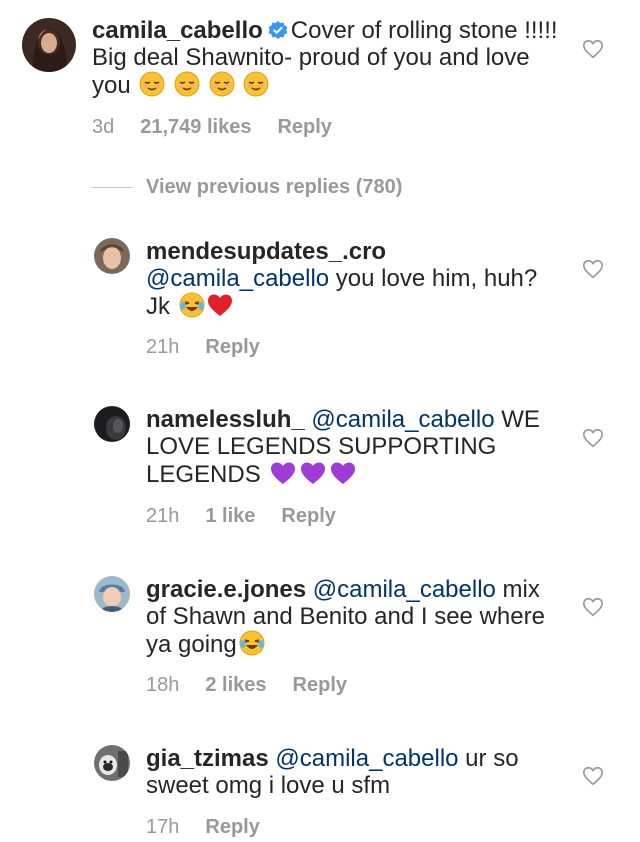 Image resolution: width=640 pixels, height=842 pixels. I want to click on view-previous-replies: View previous replies (780), so click(247, 188).